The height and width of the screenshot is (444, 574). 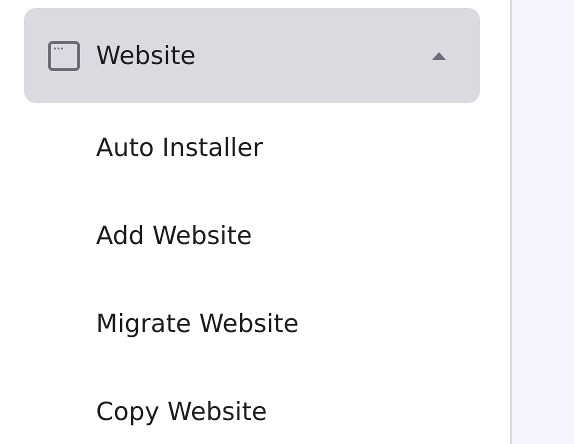 What do you see at coordinates (146, 405) in the screenshot?
I see `menu-item: Copy Website` at bounding box center [146, 405].